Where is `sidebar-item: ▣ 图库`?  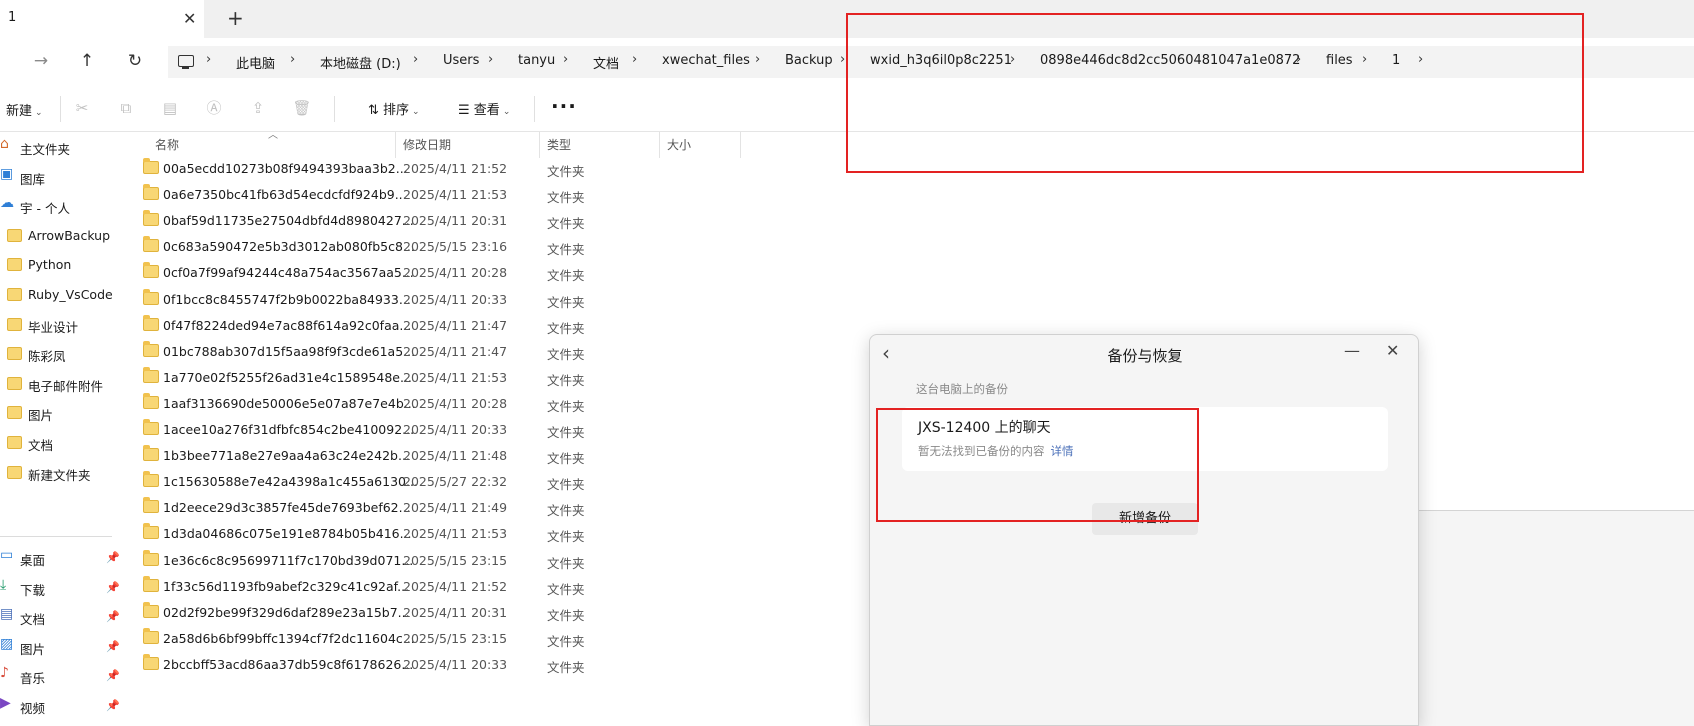
sidebar-item: ▣ 图库 is located at coordinates (62, 177).